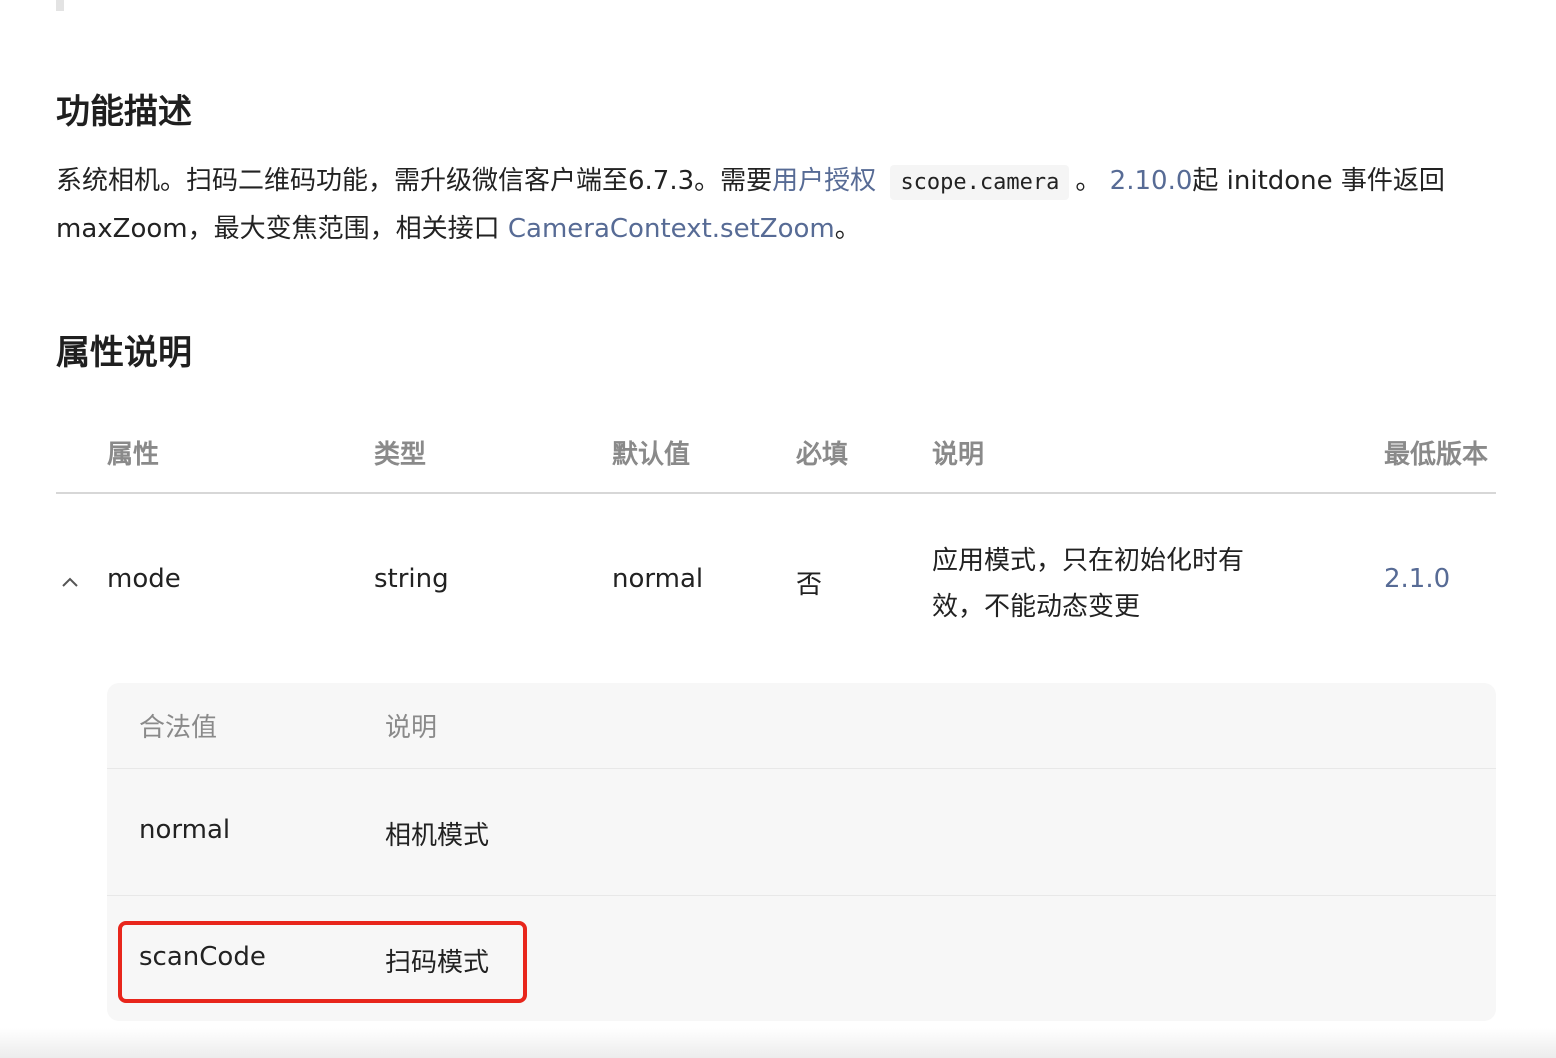 The width and height of the screenshot is (1556, 1058). Describe the element at coordinates (1436, 455) in the screenshot. I see `header-min-version: 最低版本` at that location.